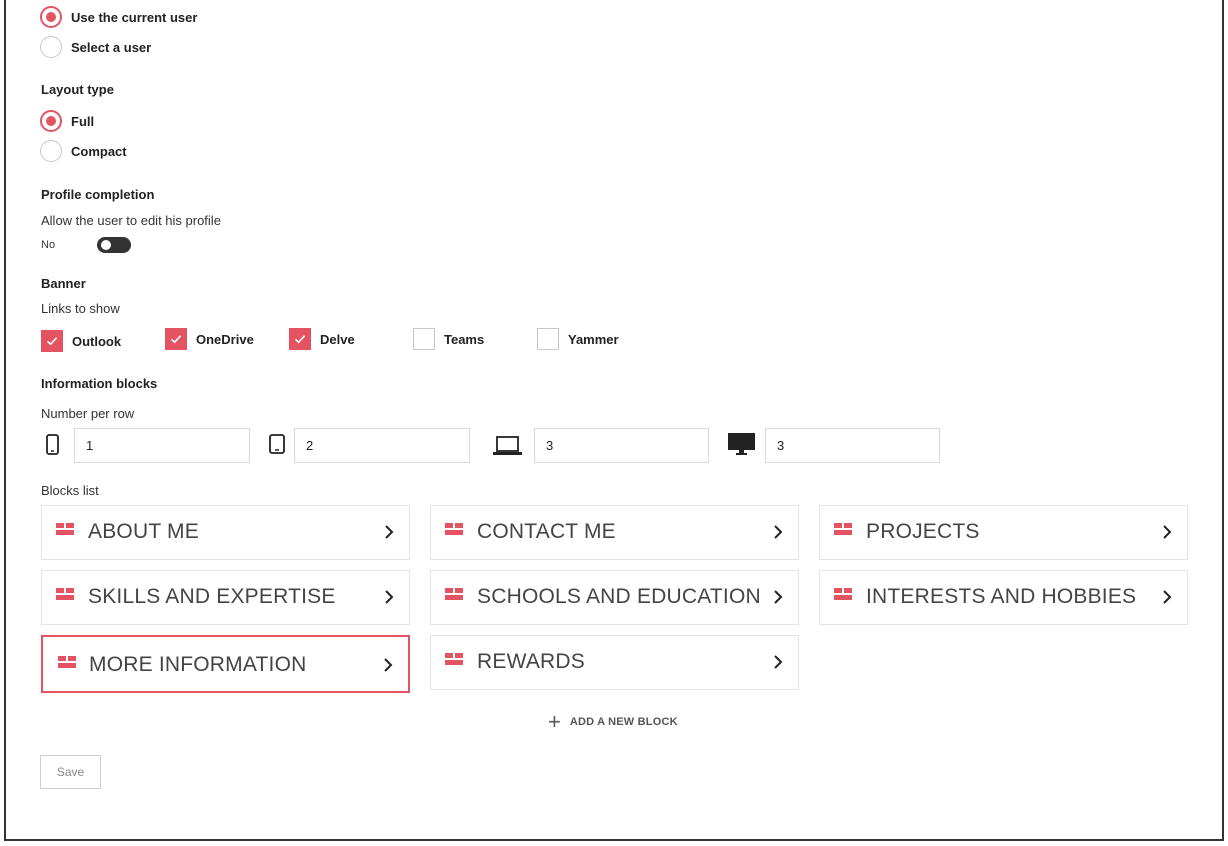 This screenshot has height=846, width=1228. I want to click on block-title: INTERESTS AND HOBBIES, so click(1001, 596).